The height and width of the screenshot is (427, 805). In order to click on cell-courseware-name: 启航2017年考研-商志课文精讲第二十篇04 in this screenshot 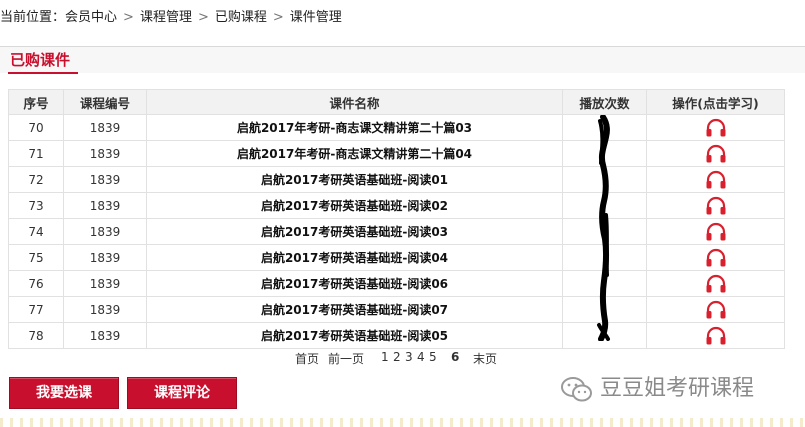, I will do `click(354, 153)`.